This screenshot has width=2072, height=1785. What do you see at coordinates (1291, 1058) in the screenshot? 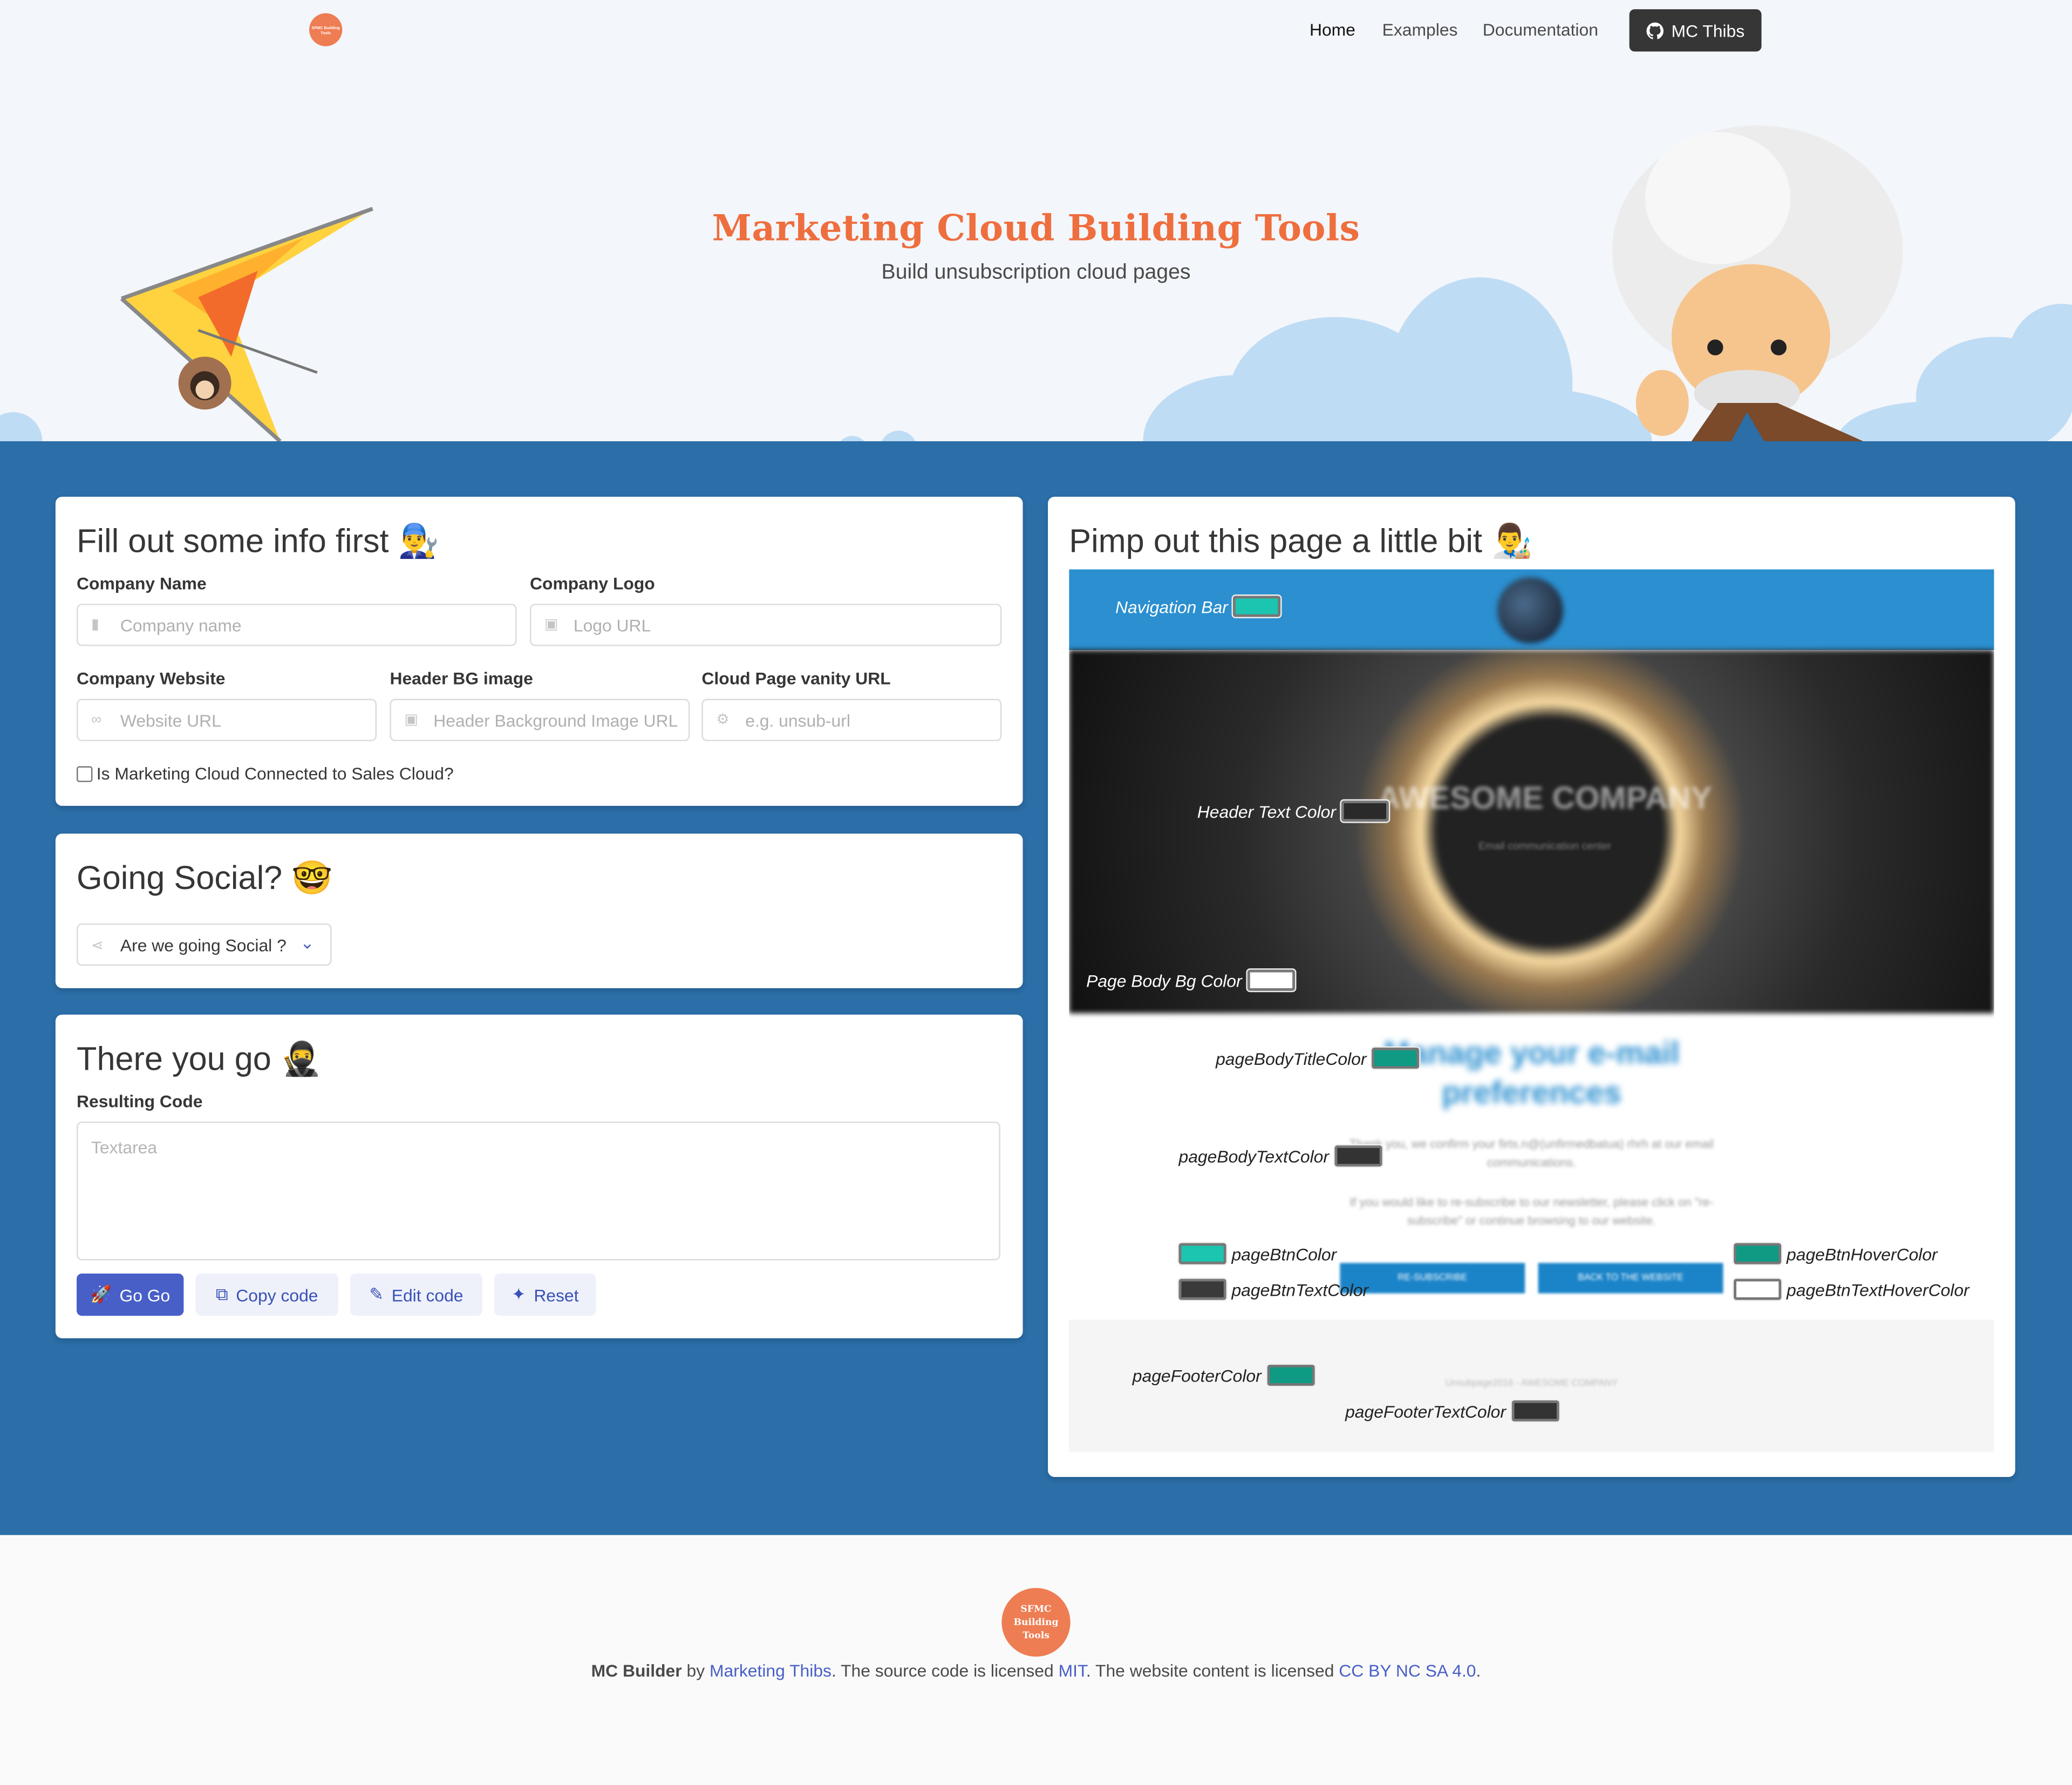
I see `body-title-color-label: pageBodyTitleColor` at bounding box center [1291, 1058].